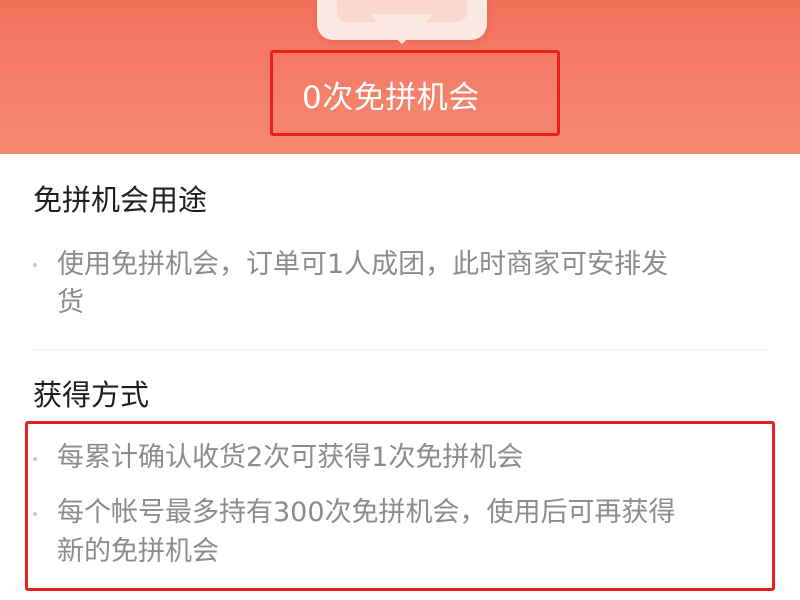 This screenshot has height=600, width=800. I want to click on usage-section-title: 免拼机会用途, so click(120, 200).